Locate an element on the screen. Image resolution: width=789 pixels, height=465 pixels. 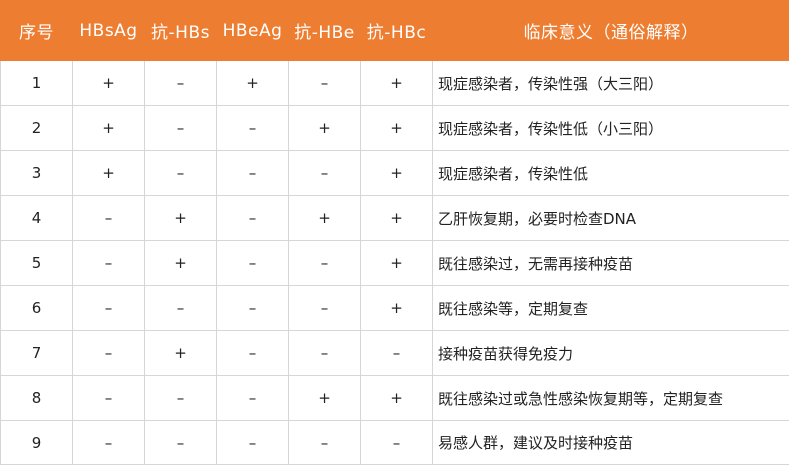
table-row: 7 – + – – – 接种疫苗获得免疫力 is located at coordinates (395, 353).